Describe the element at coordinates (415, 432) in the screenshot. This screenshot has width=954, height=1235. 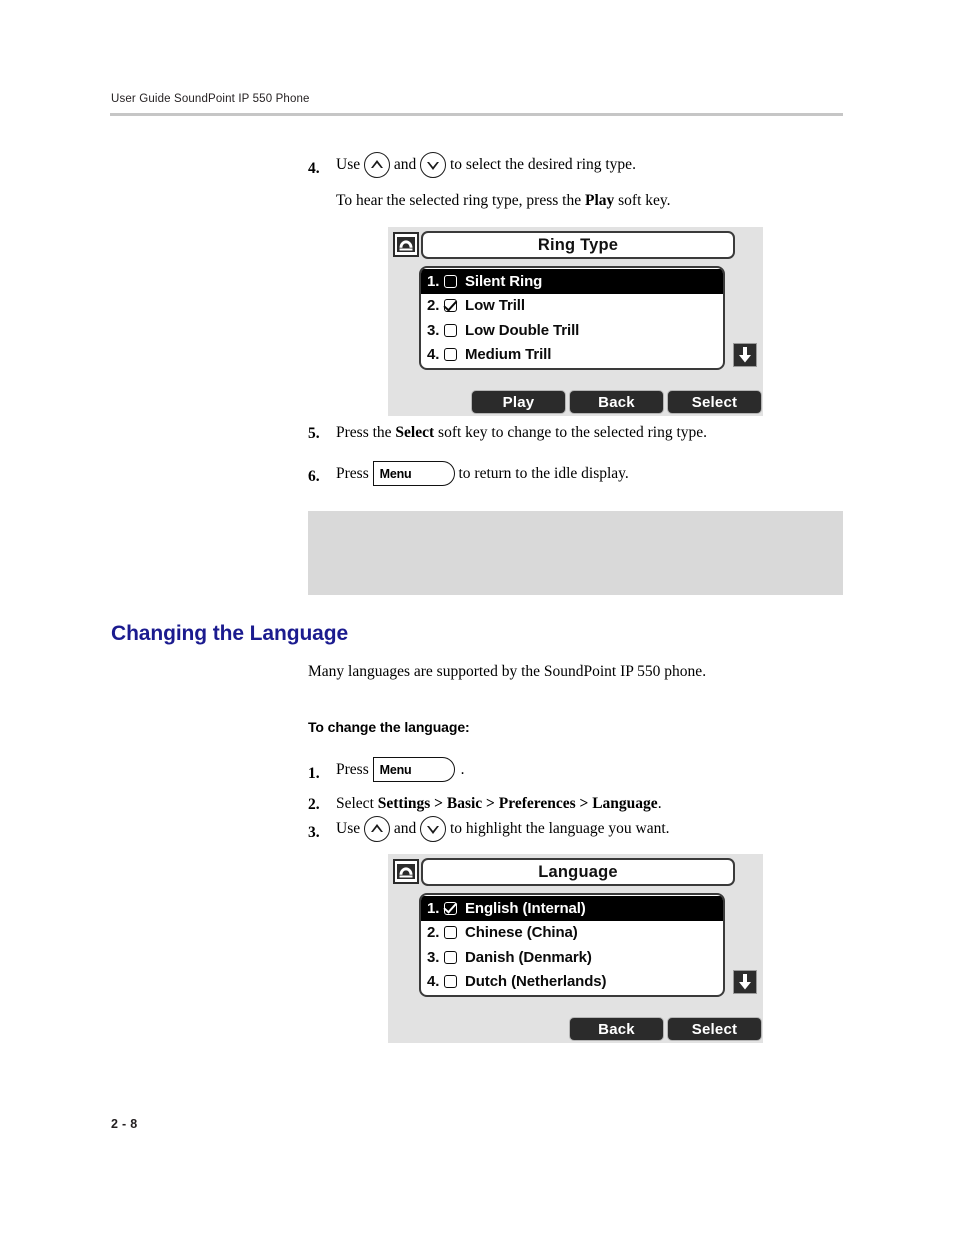
I see `step-5-bold: Select` at that location.